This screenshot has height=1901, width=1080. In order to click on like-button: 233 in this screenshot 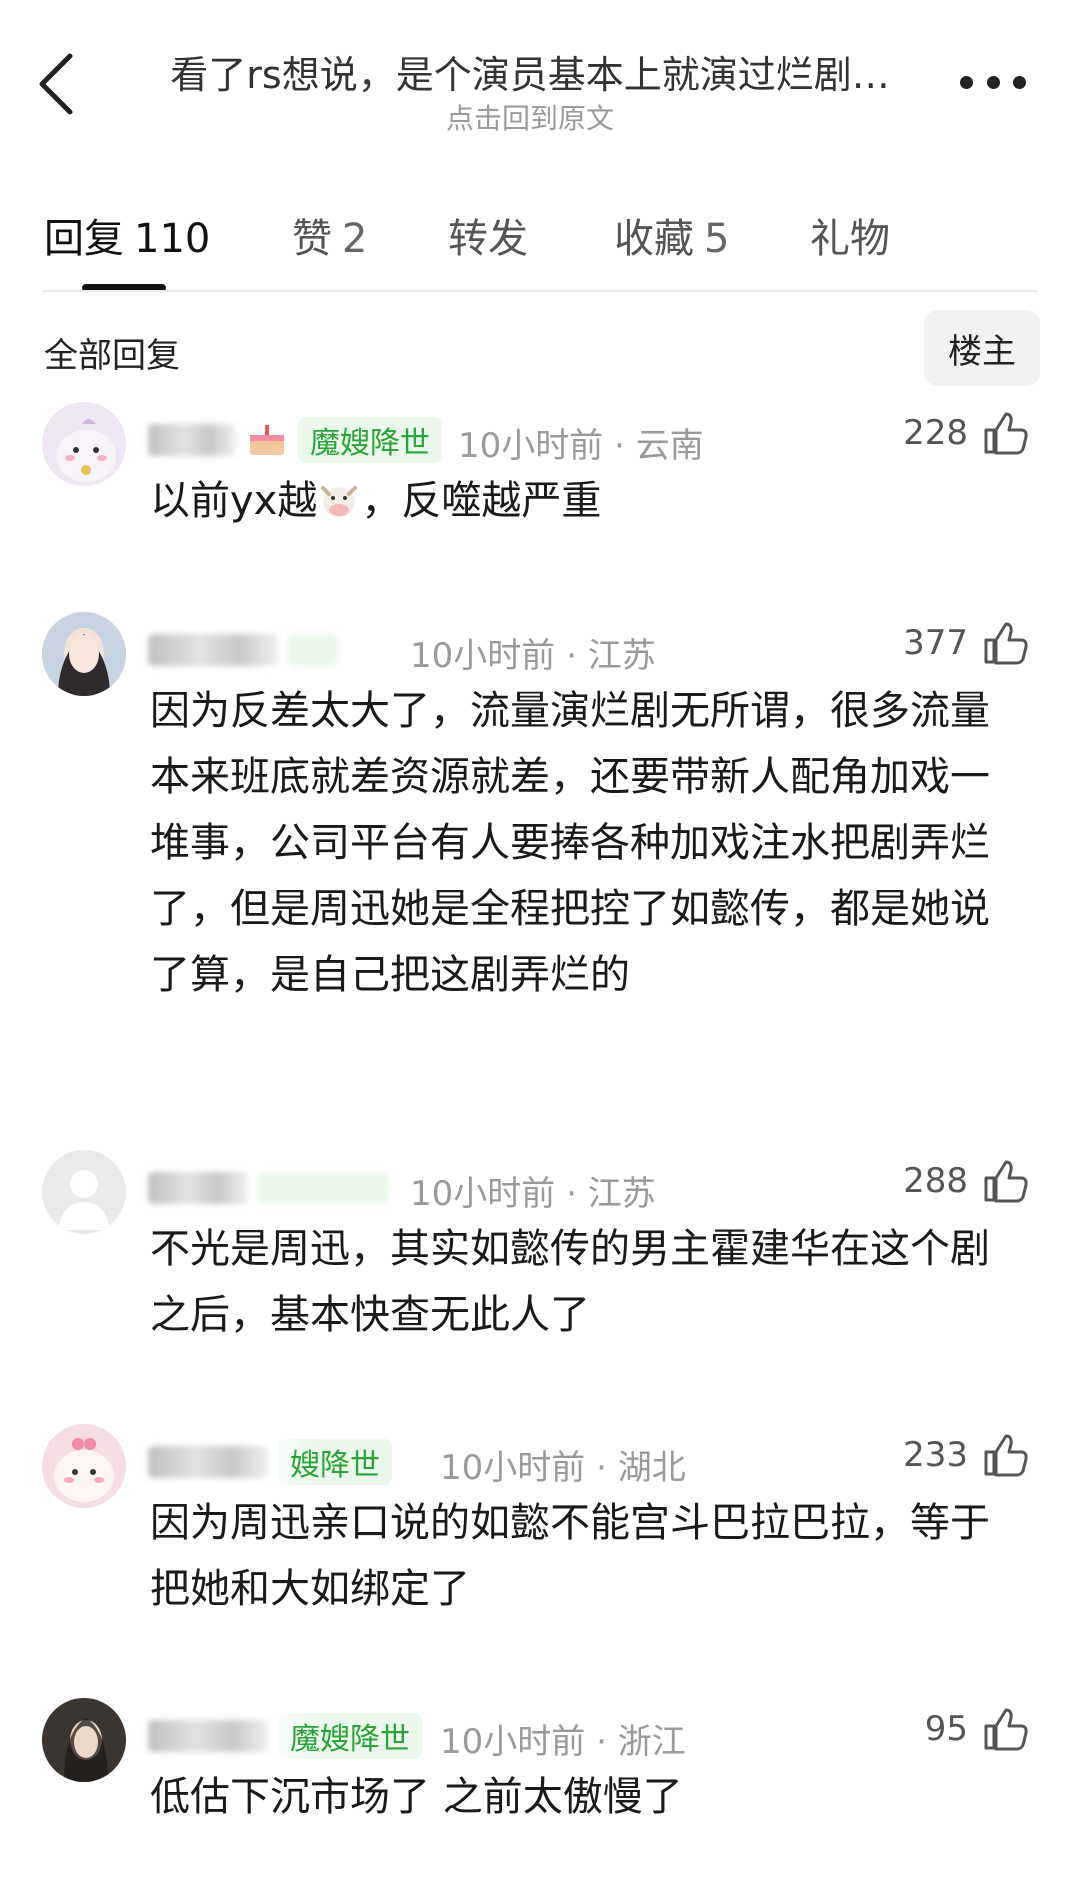, I will do `click(965, 1455)`.